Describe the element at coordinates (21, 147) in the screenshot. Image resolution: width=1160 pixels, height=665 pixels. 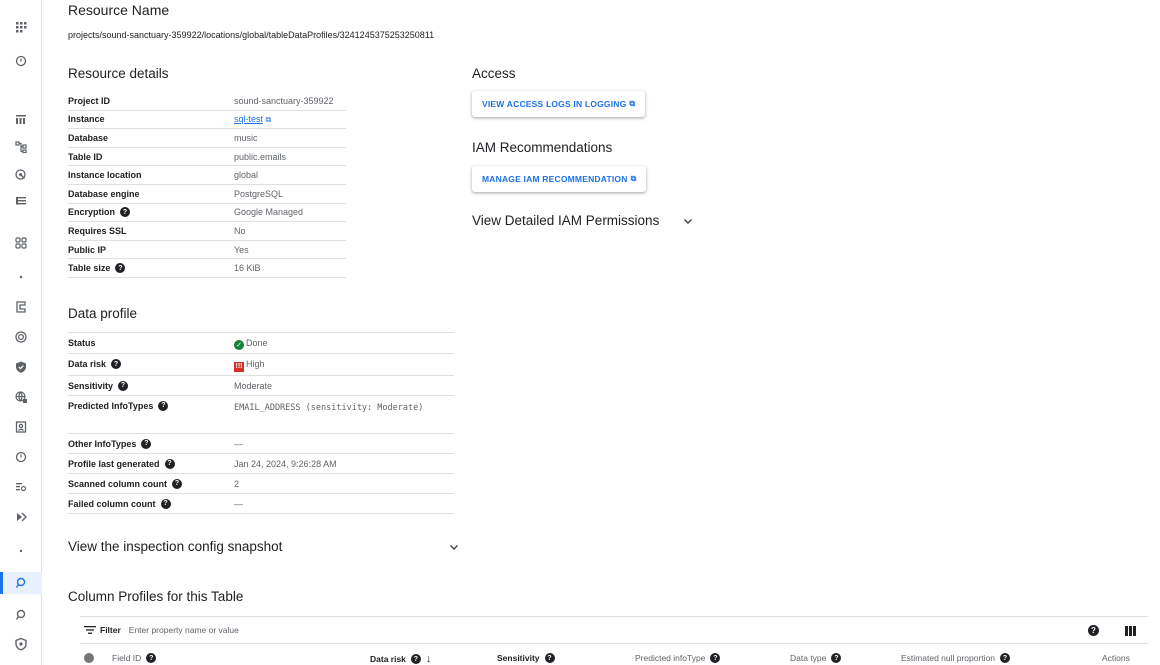
I see `hierarchy-icon` at that location.